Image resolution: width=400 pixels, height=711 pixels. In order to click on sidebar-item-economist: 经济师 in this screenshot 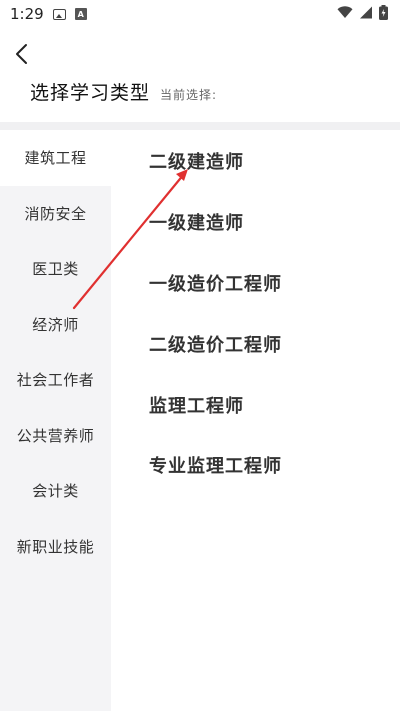, I will do `click(55, 325)`.